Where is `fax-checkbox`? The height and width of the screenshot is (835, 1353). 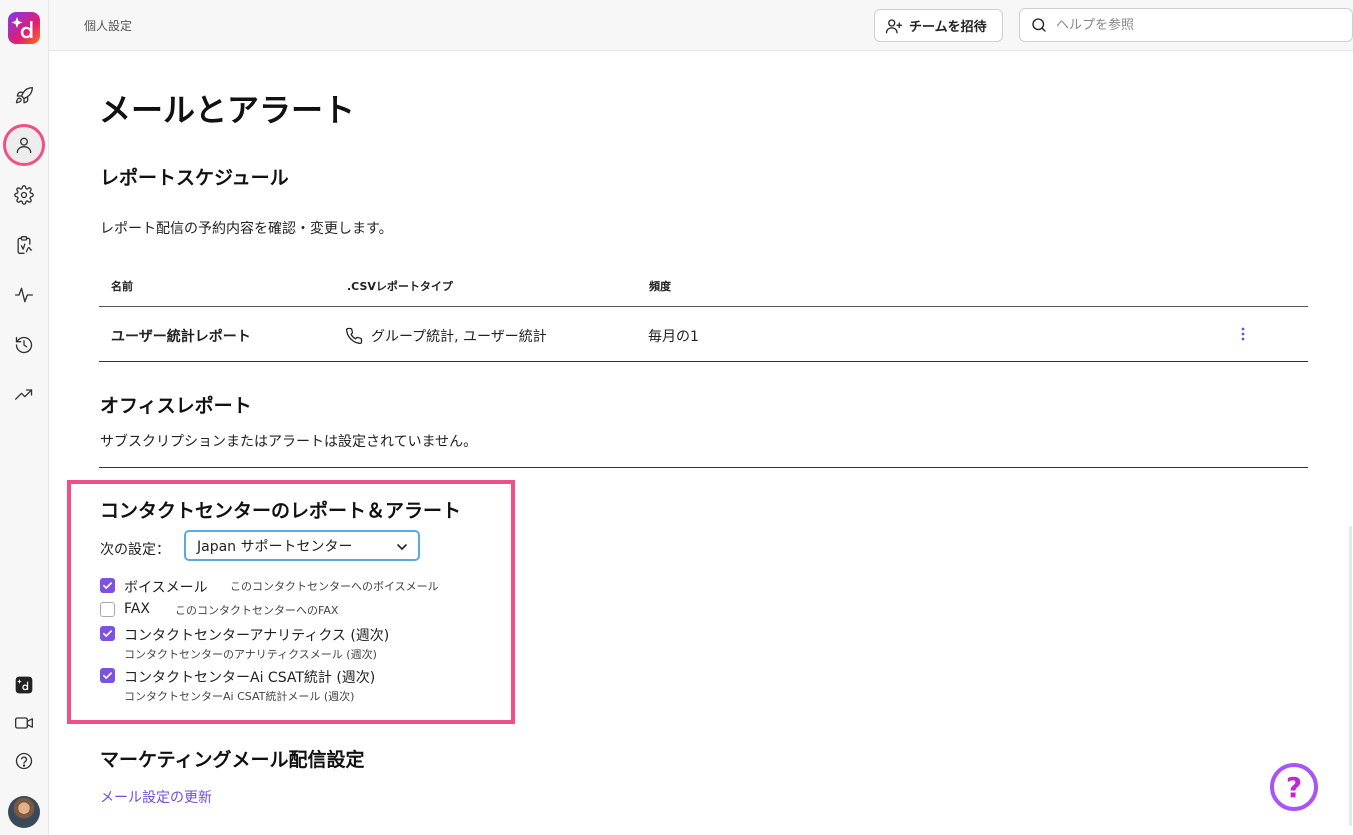
fax-checkbox is located at coordinates (107, 609).